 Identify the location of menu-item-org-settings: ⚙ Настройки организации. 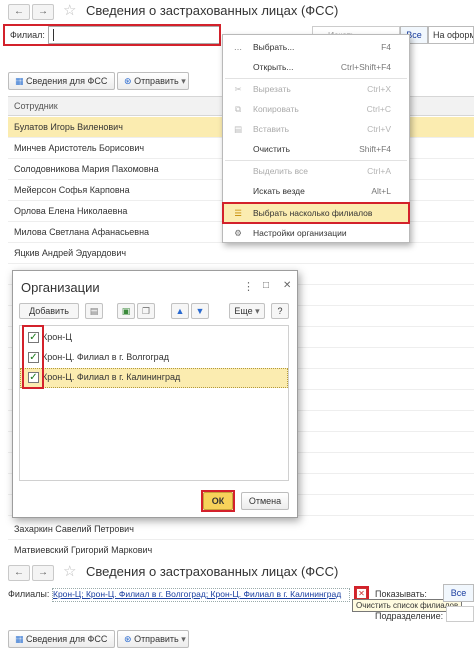
(316, 233).